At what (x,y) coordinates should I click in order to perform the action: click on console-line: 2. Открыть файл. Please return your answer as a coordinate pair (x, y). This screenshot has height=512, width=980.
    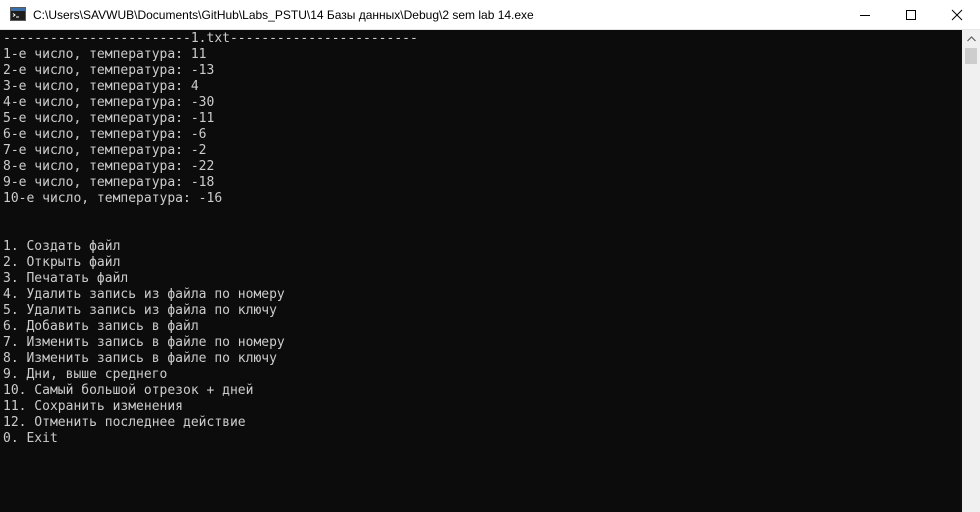
    Looking at the image, I should click on (62, 262).